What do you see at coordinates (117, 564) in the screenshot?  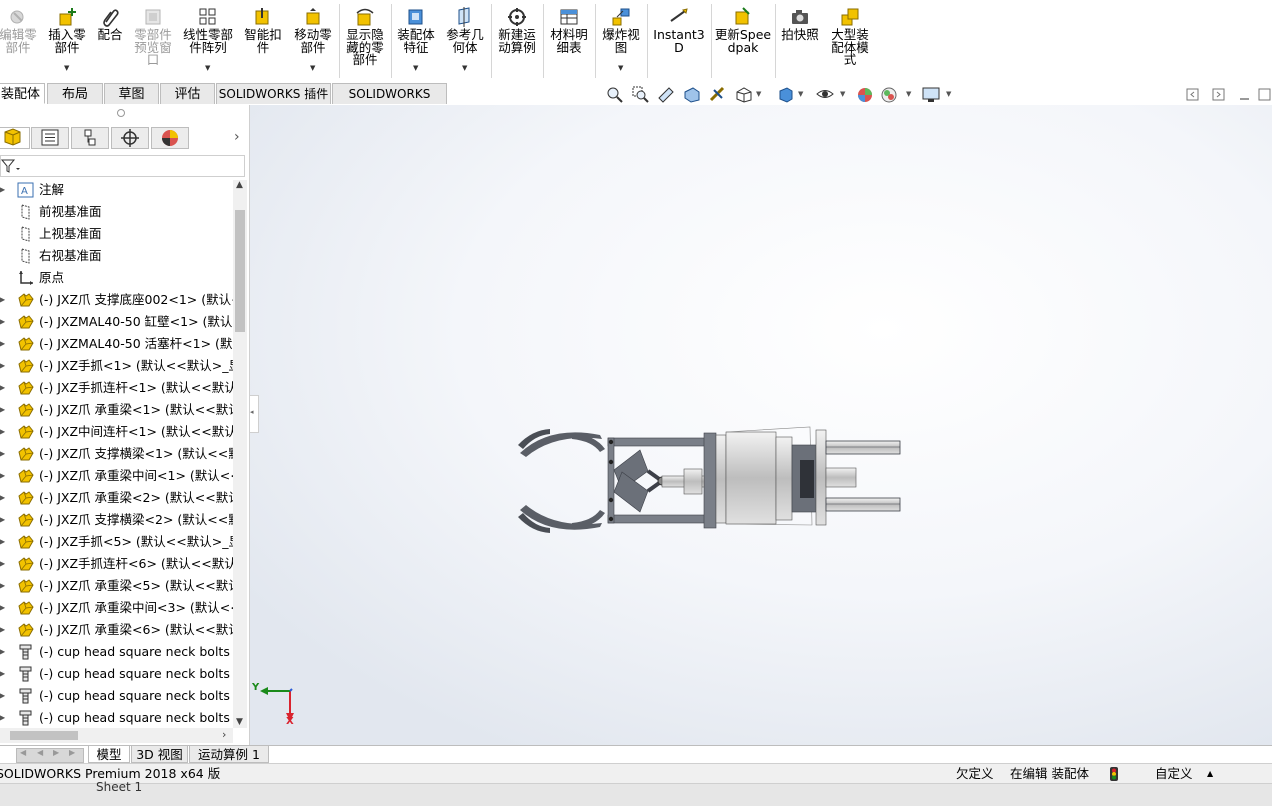 I see `tree-item: ▶ (-) JXZ手抓连杆<6> (默认<<默认>_` at bounding box center [117, 564].